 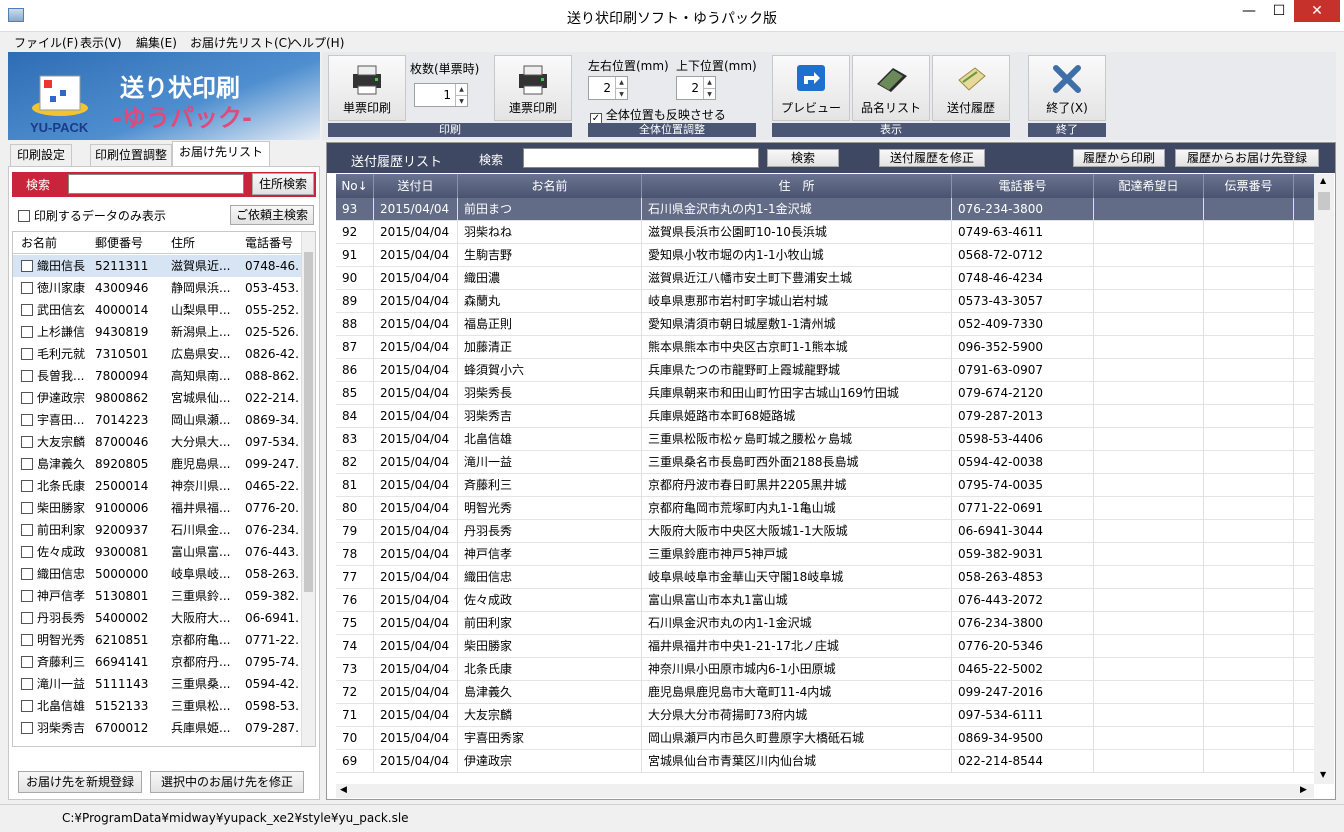 I want to click on scroll-left-icon: ◀, so click(x=343, y=790).